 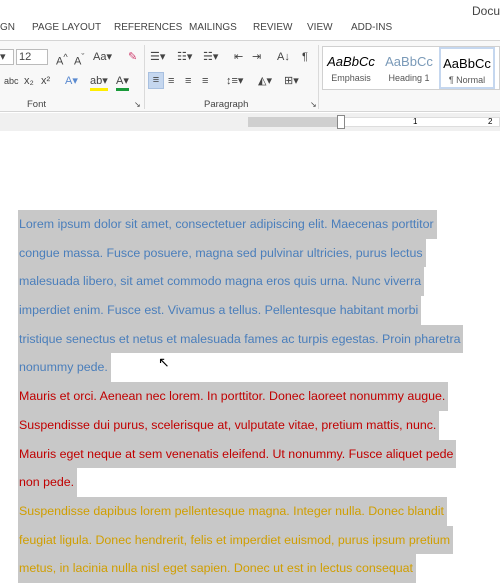 What do you see at coordinates (371, 27) in the screenshot?
I see `tab-add-ins: ADD-INS` at bounding box center [371, 27].